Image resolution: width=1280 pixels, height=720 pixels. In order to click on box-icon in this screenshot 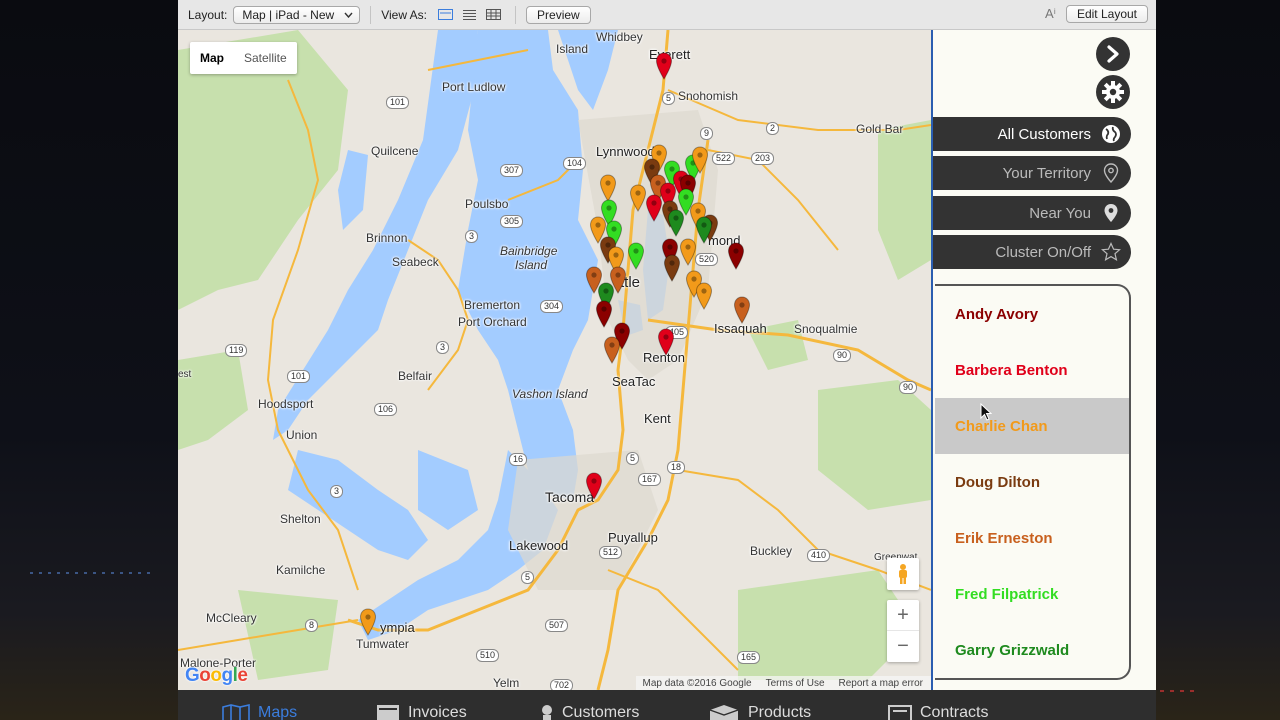, I will do `click(724, 712)`.